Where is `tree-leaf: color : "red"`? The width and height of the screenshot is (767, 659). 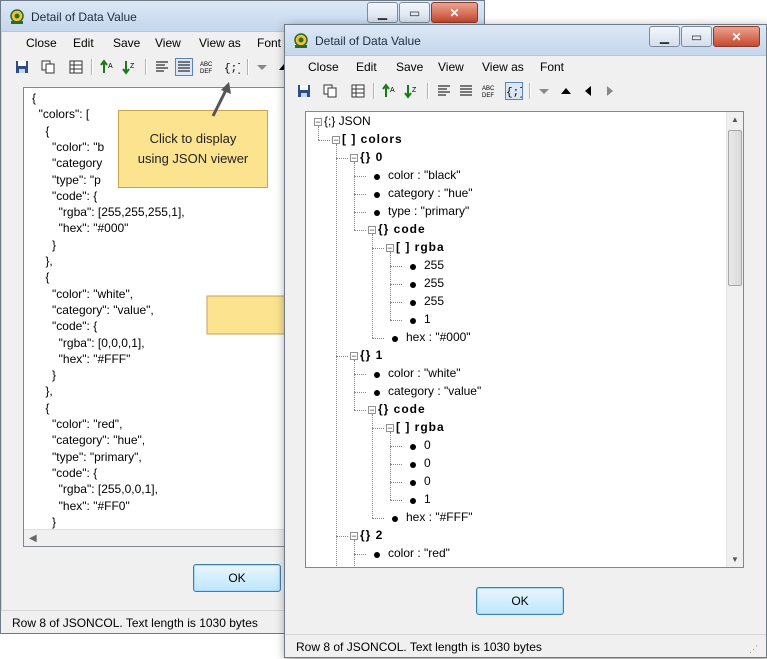 tree-leaf: color : "red" is located at coordinates (419, 553).